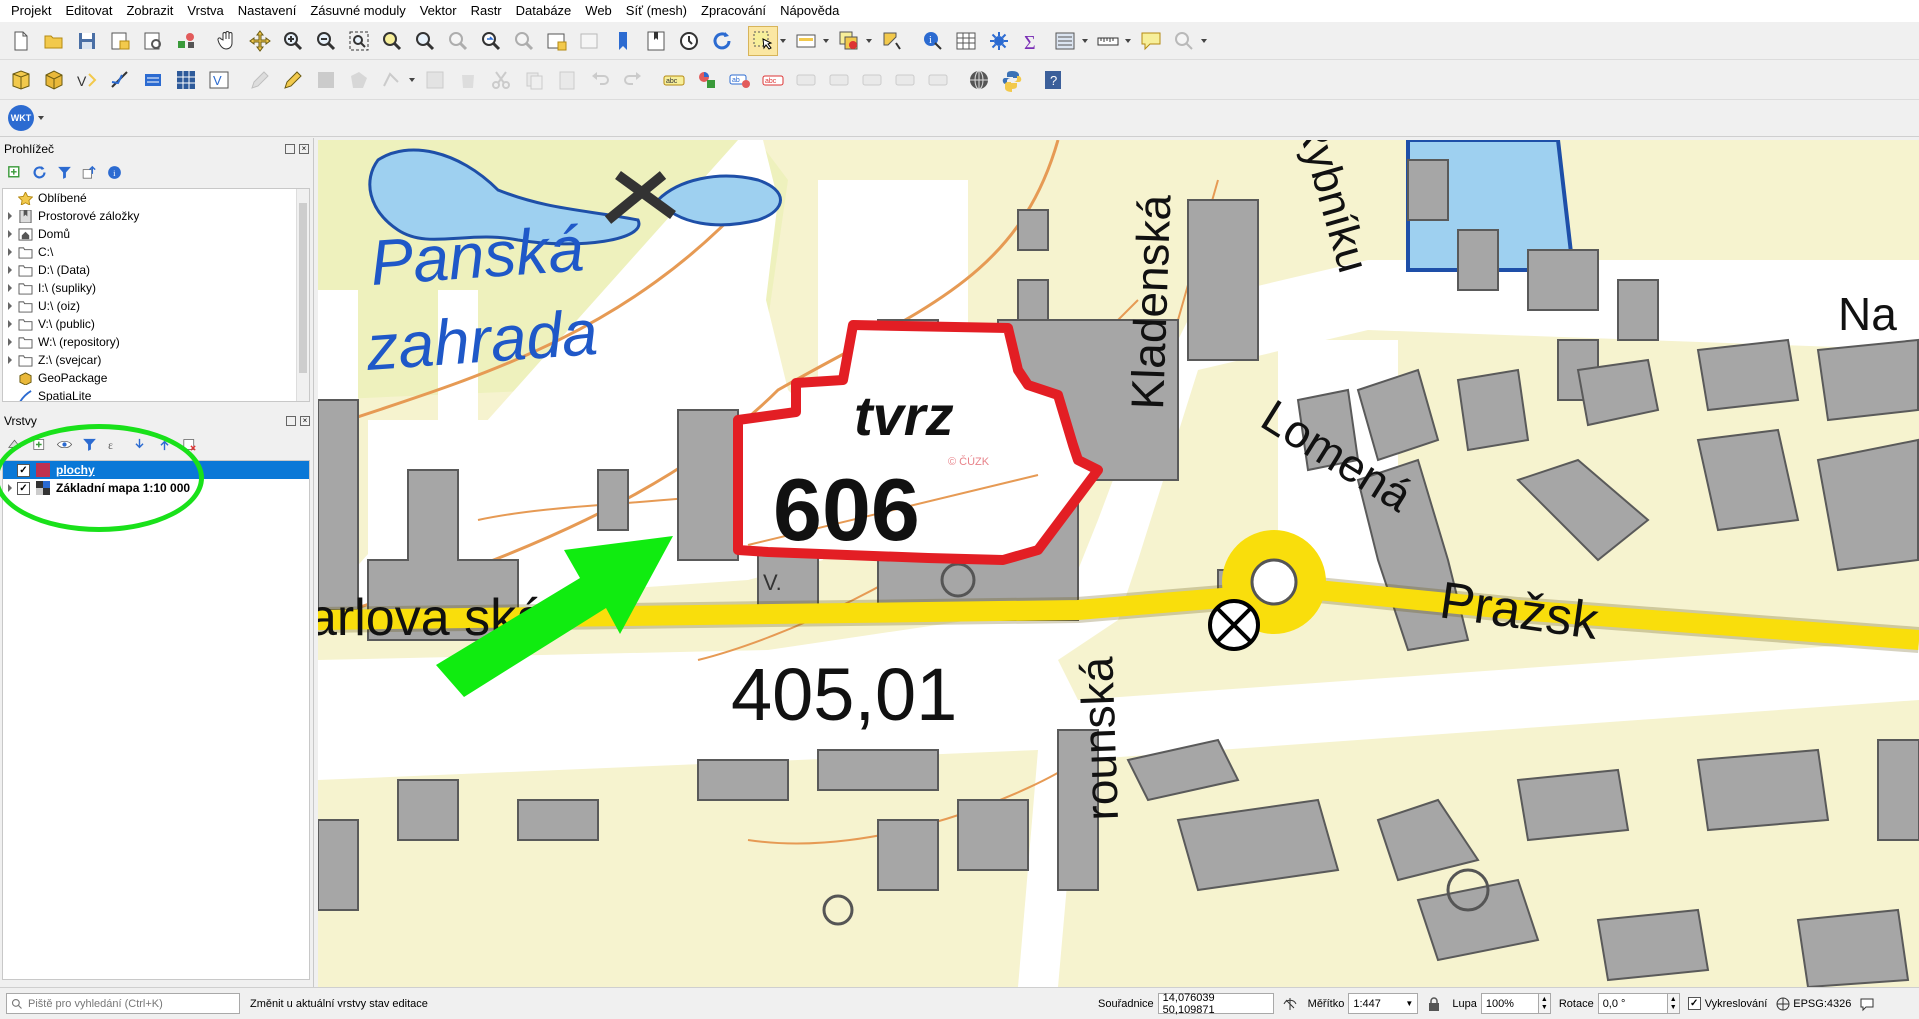 The width and height of the screenshot is (1919, 1019). What do you see at coordinates (1694, 1003) in the screenshot?
I see `render-checkbox: ✓` at bounding box center [1694, 1003].